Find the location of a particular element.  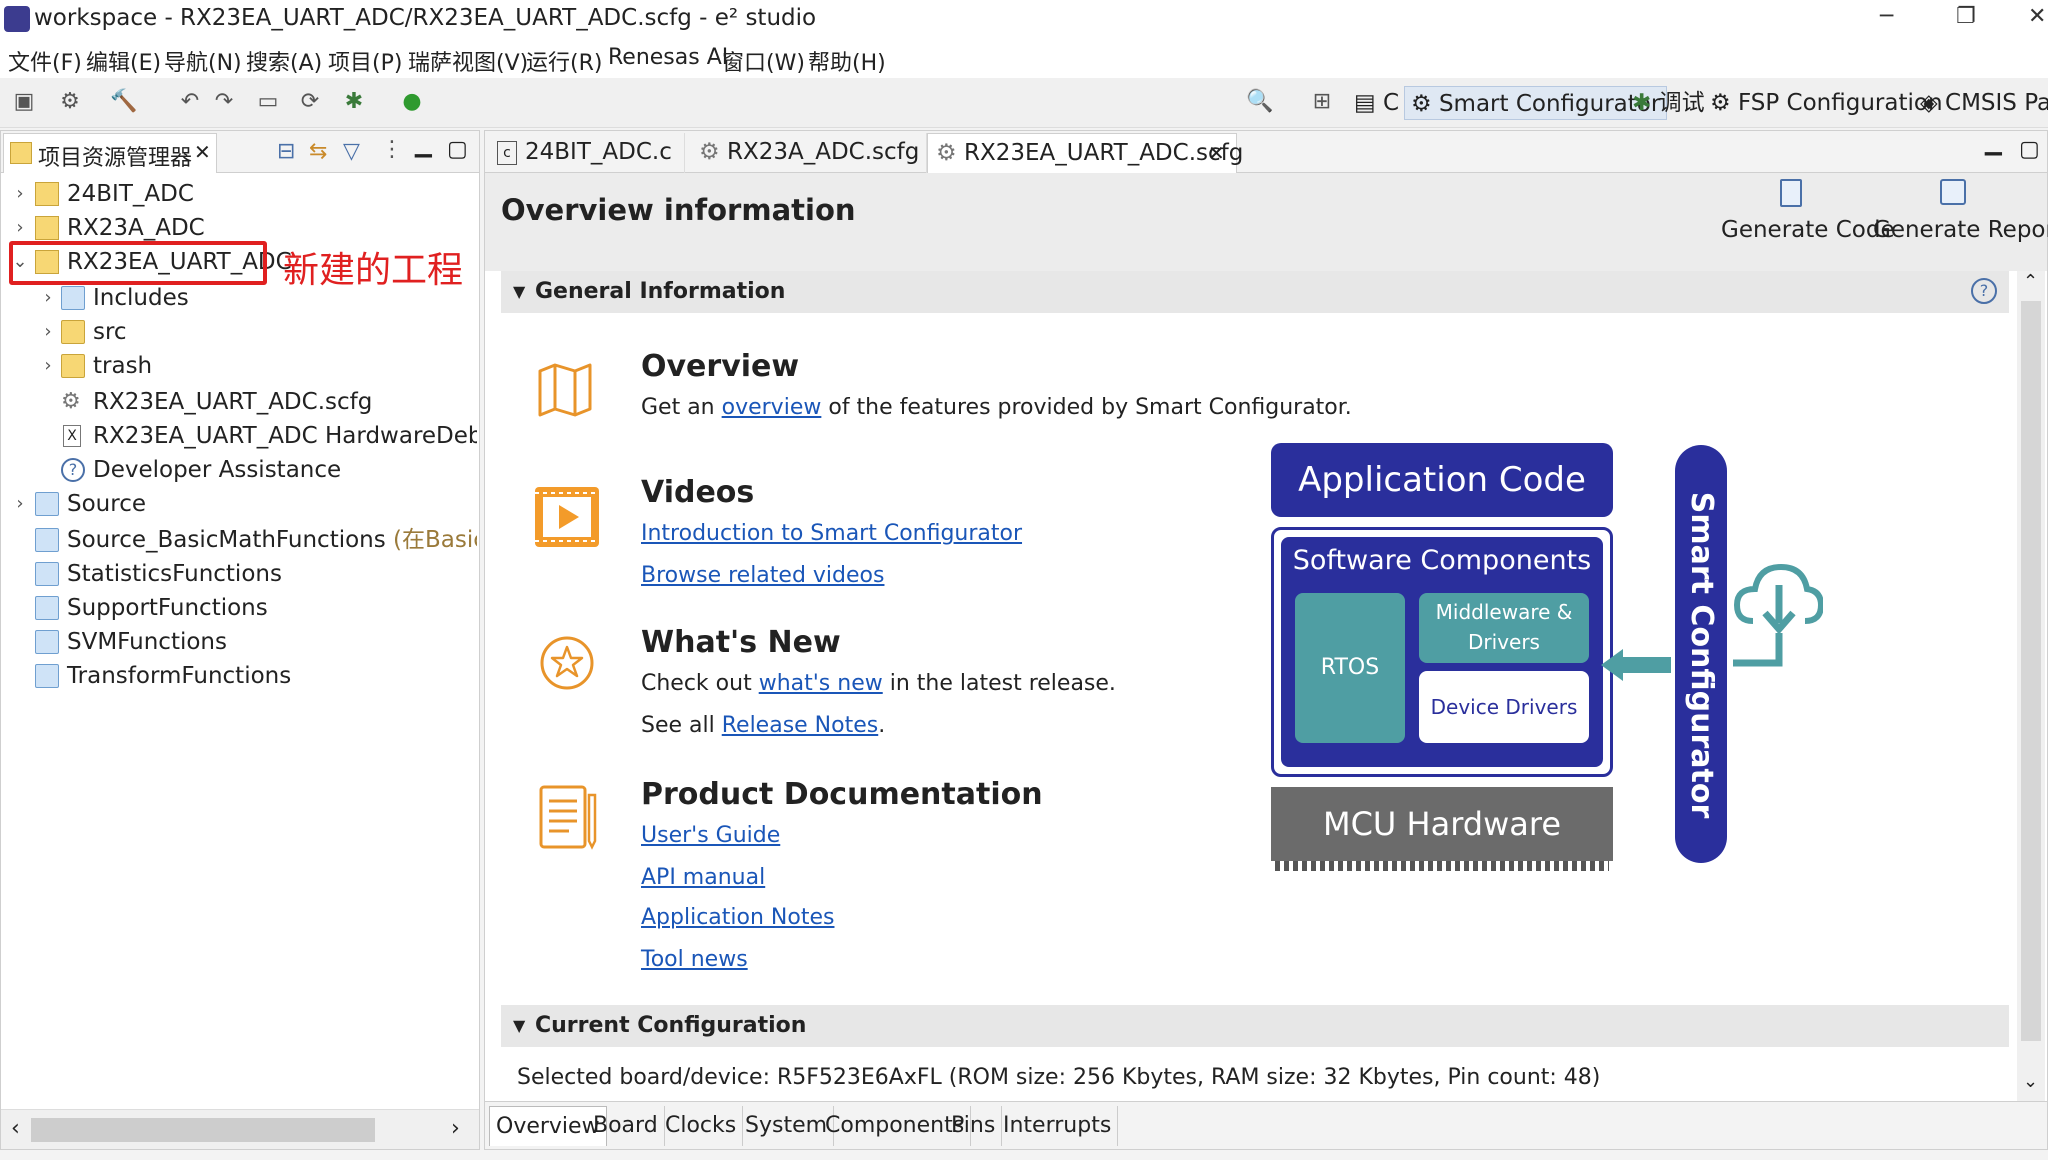

minimize-button: ─ is located at coordinates (1886, 16).